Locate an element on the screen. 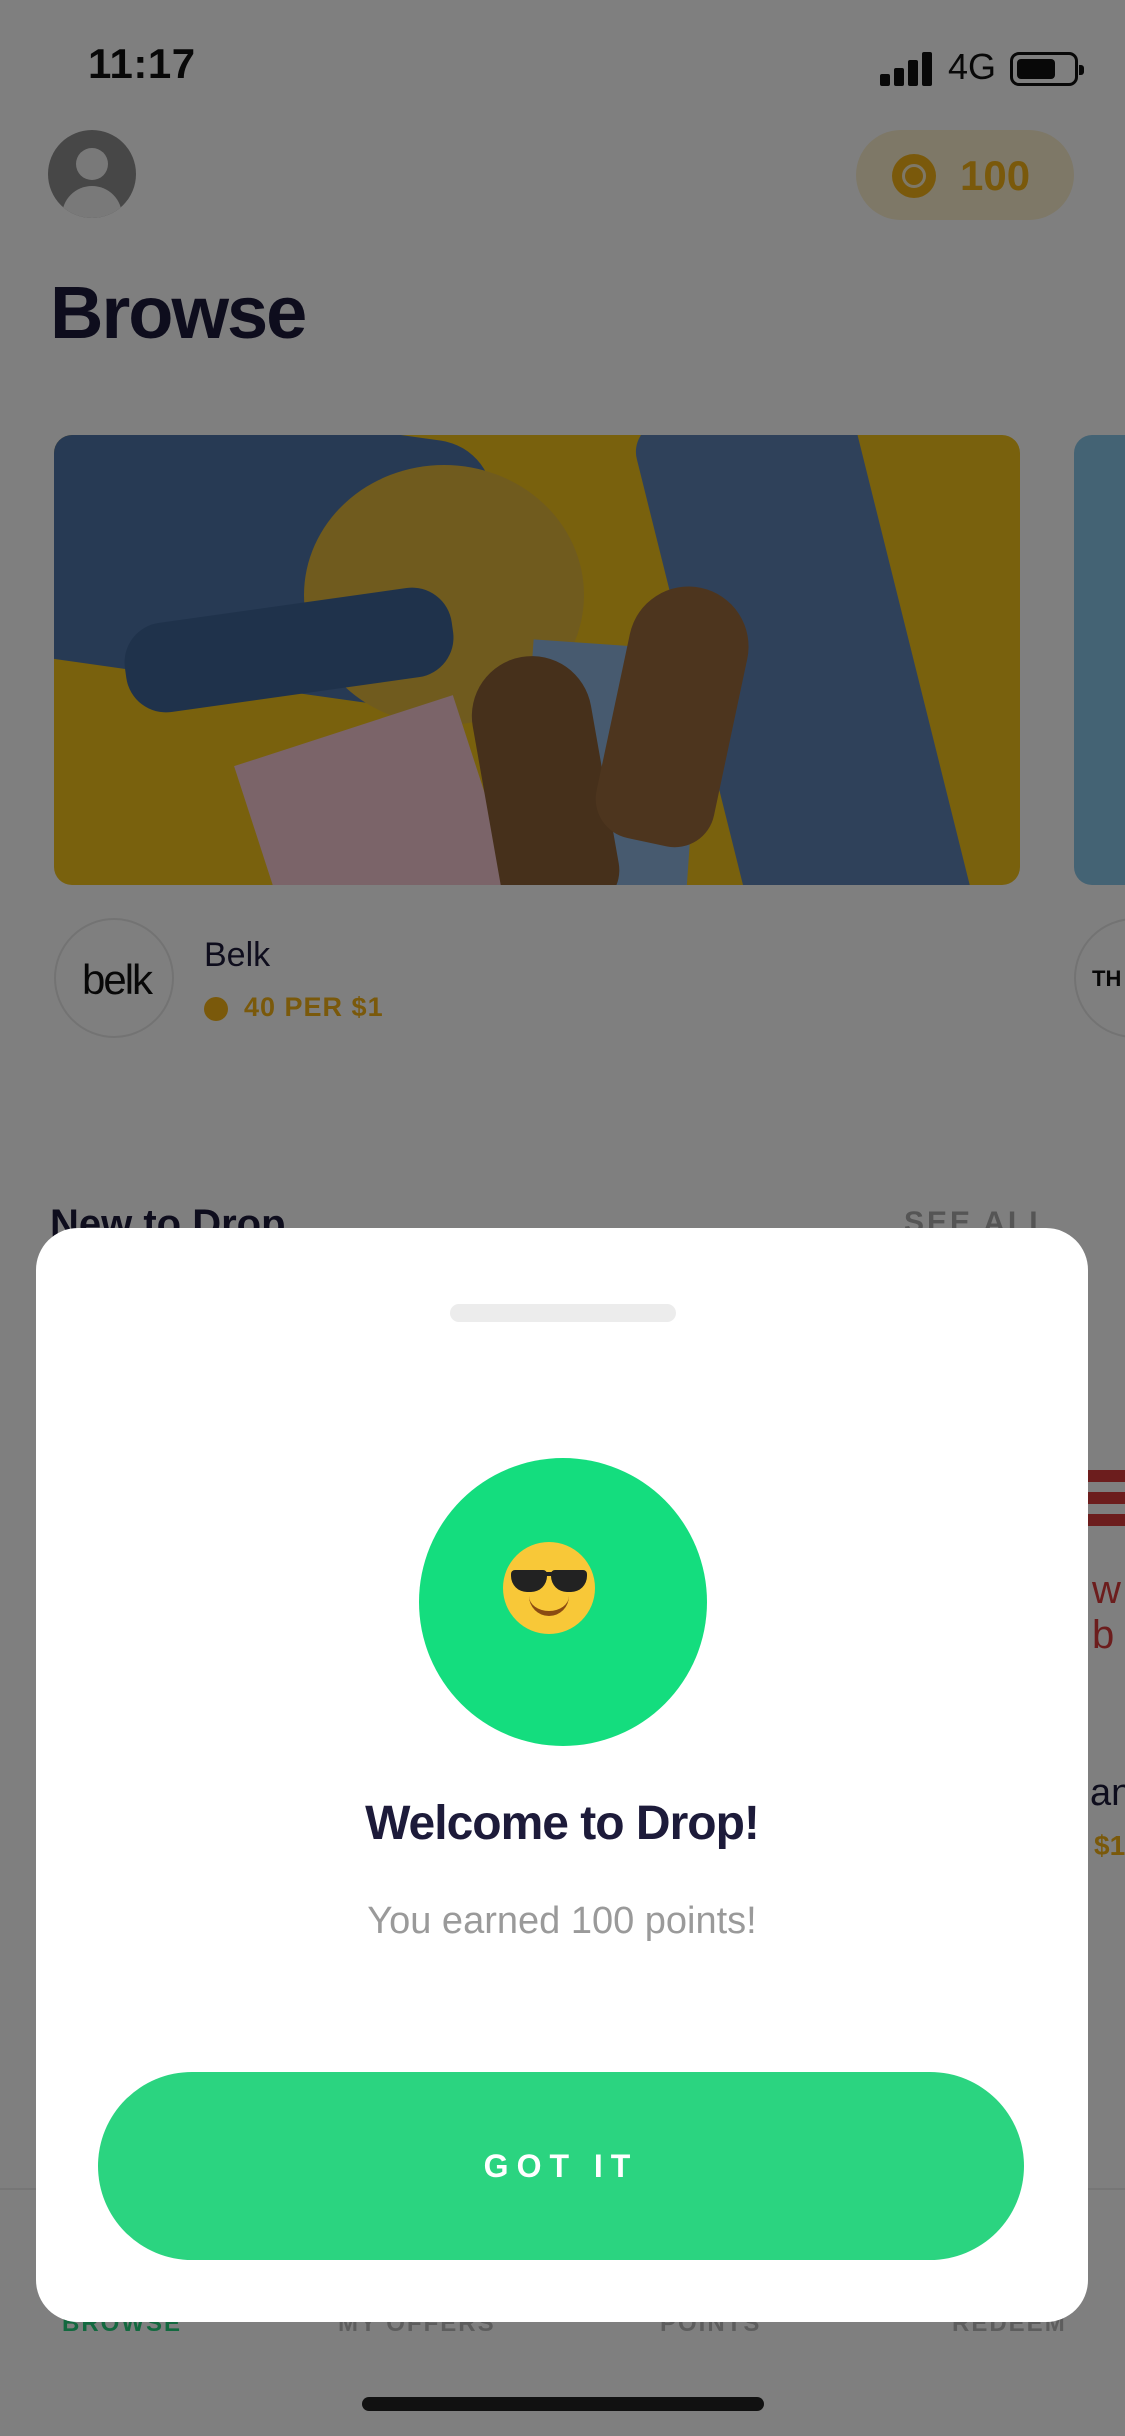 This screenshot has width=1125, height=2436. home-indicator is located at coordinates (563, 2404).